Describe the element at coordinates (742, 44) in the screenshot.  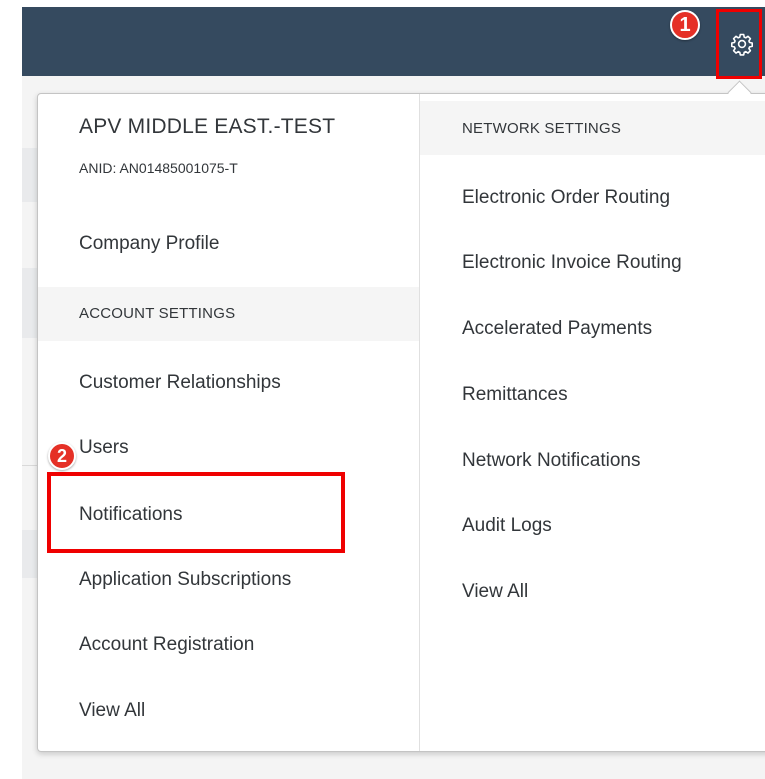
I see `gear-icon` at that location.